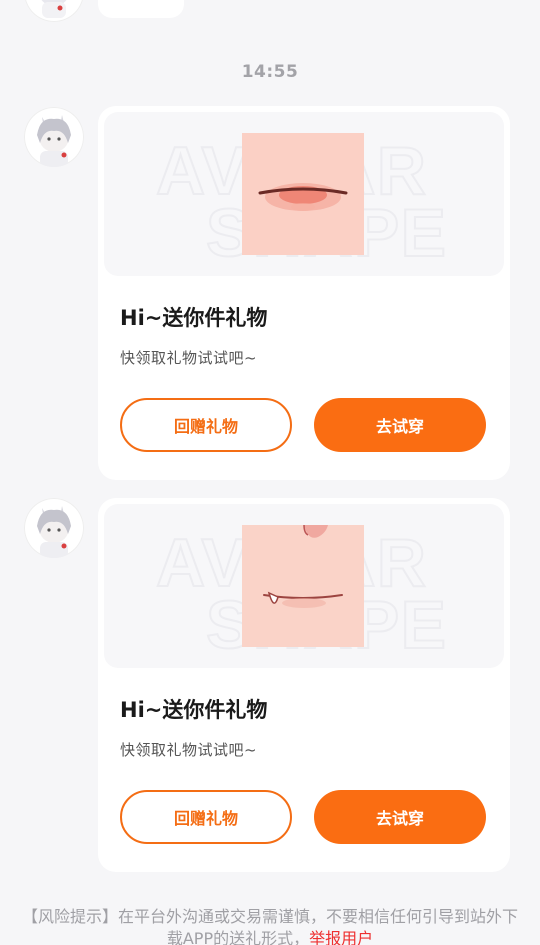 The height and width of the screenshot is (945, 540). I want to click on lips-icon, so click(303, 194).